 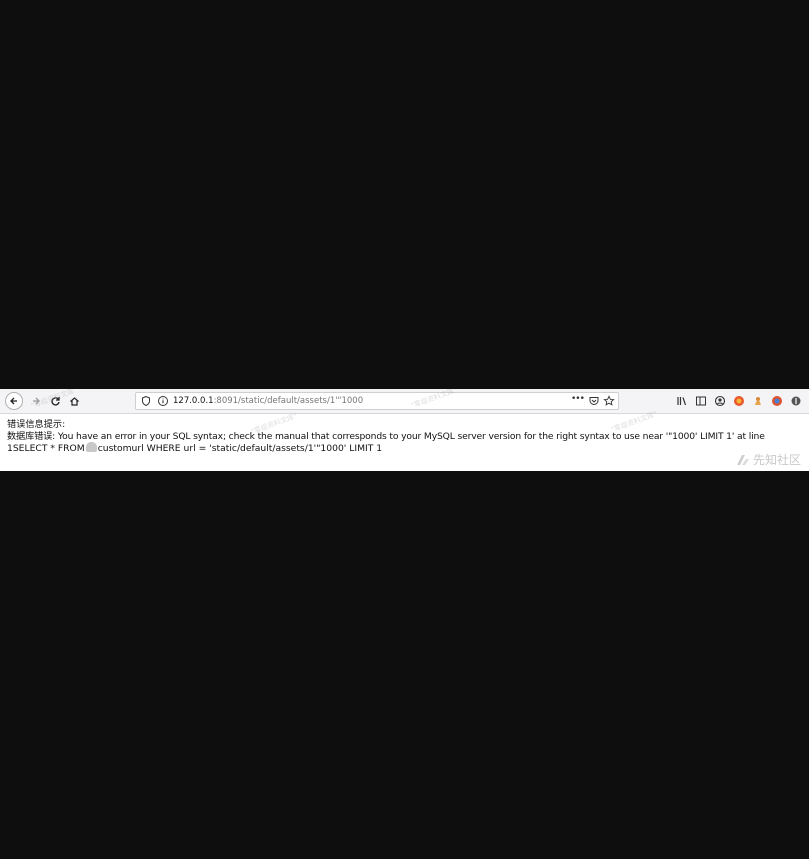 What do you see at coordinates (594, 401) in the screenshot?
I see `pocket-icon` at bounding box center [594, 401].